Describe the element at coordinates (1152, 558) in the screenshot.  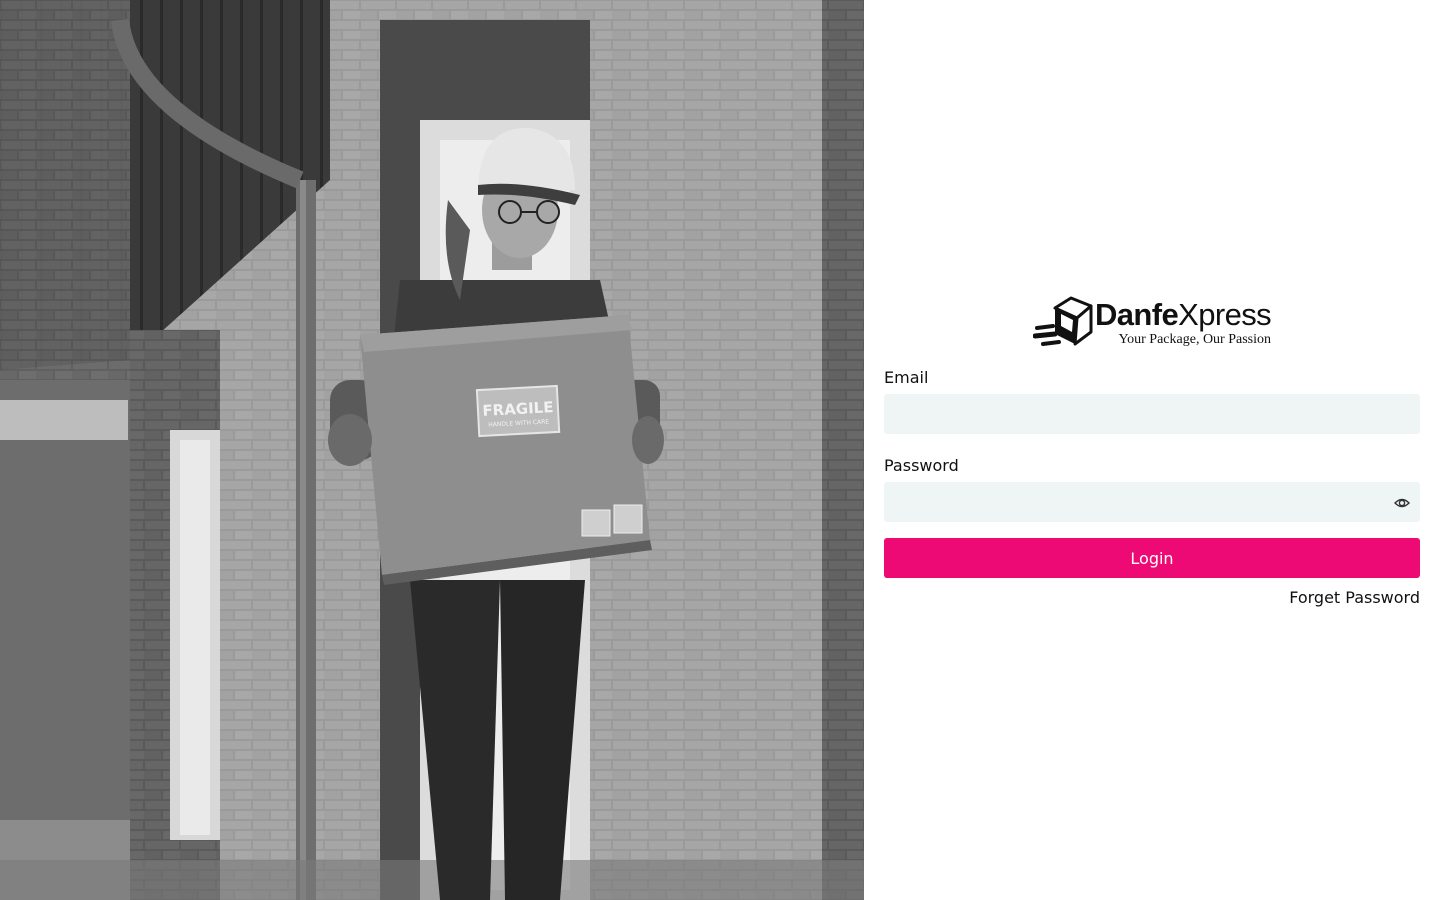
I see `login-button: Login` at that location.